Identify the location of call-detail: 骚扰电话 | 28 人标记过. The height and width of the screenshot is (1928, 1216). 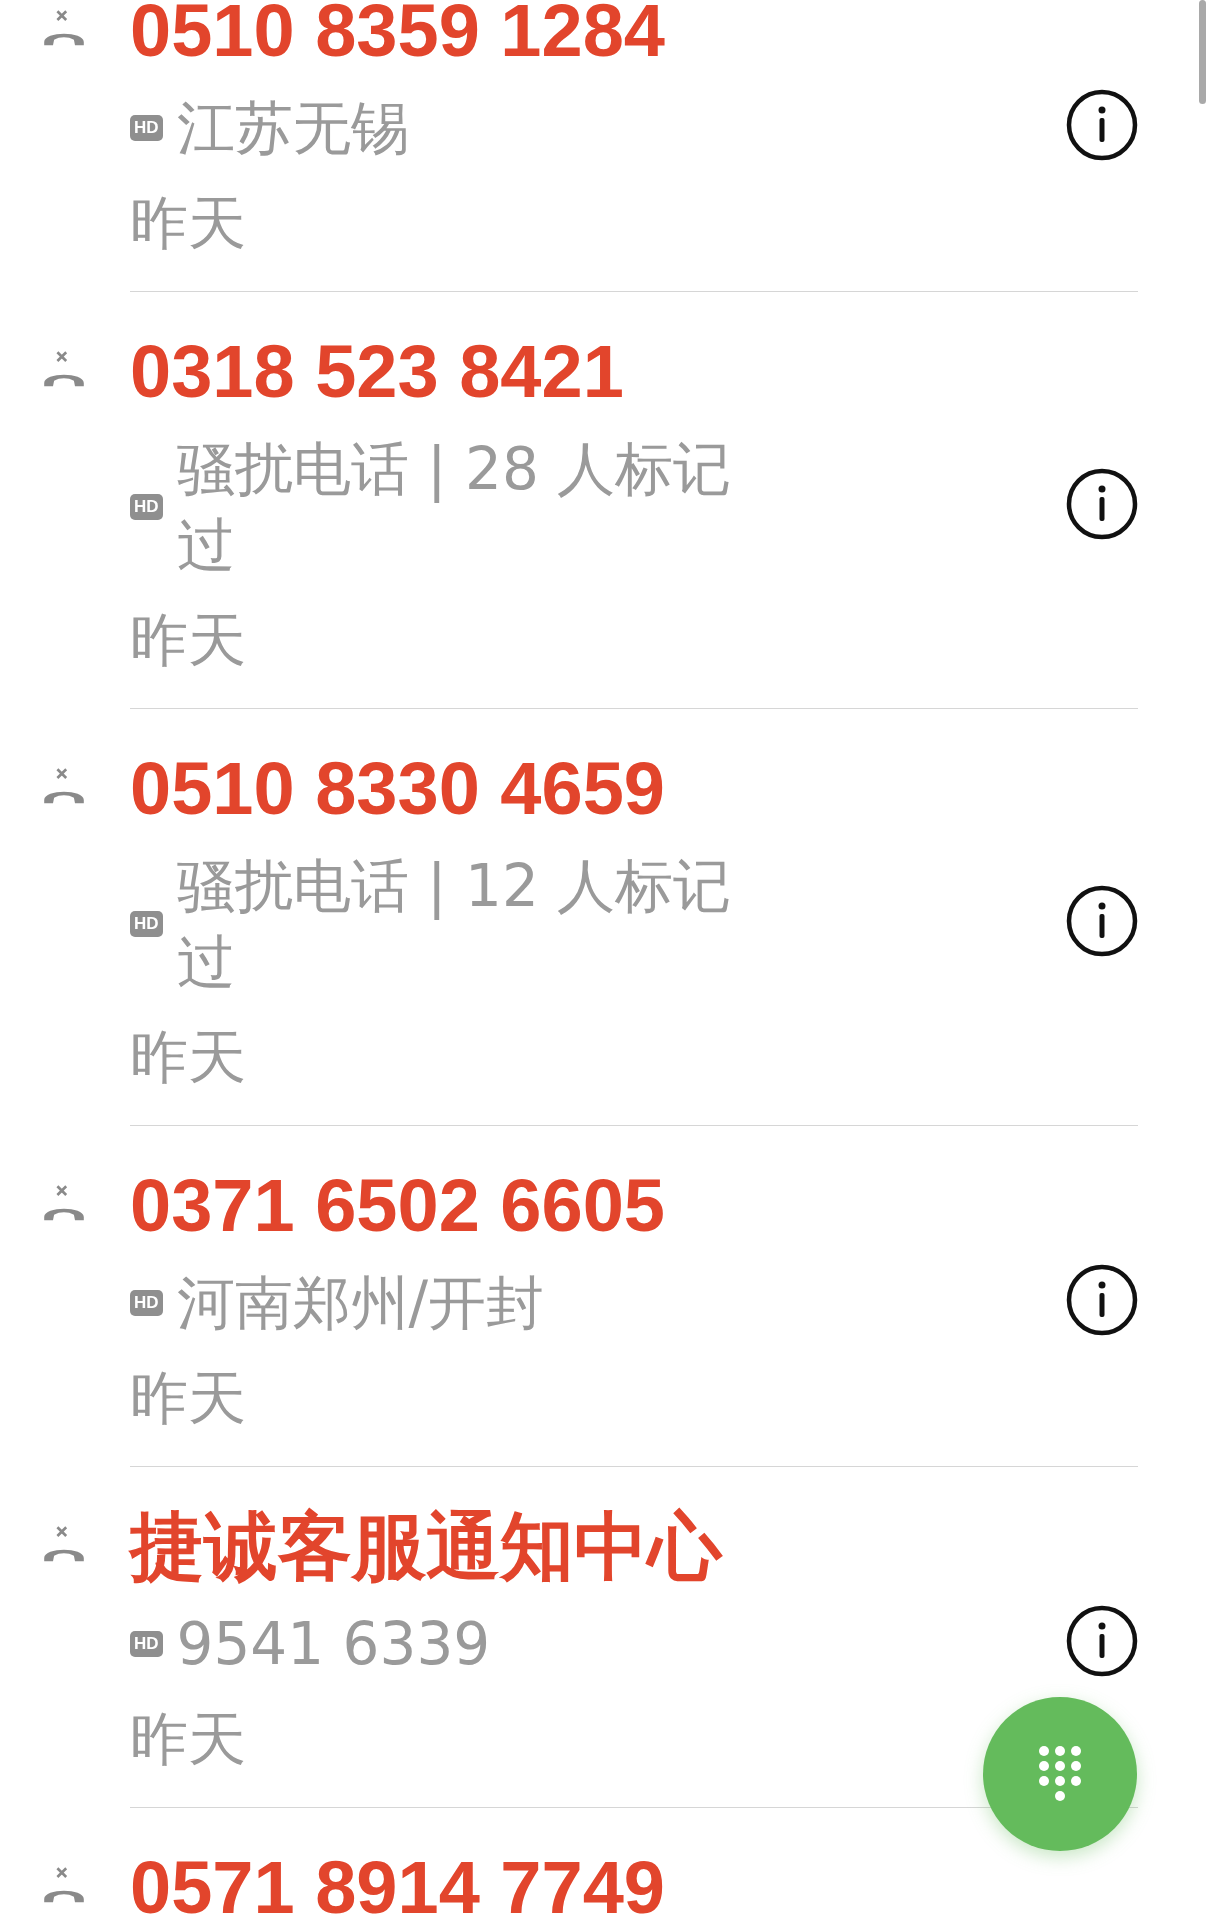
(454, 507).